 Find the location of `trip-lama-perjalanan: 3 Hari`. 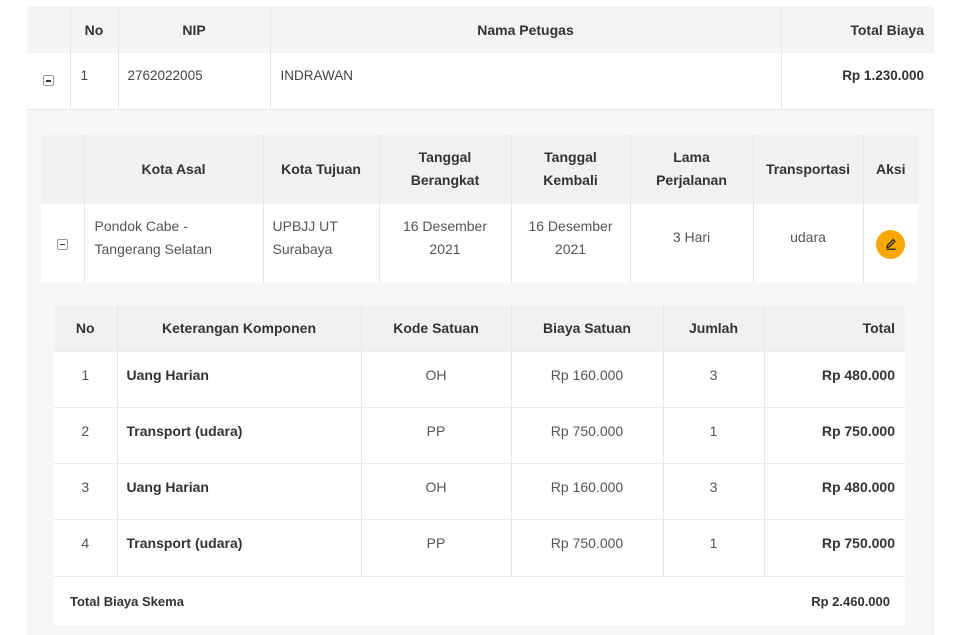

trip-lama-perjalanan: 3 Hari is located at coordinates (692, 243).